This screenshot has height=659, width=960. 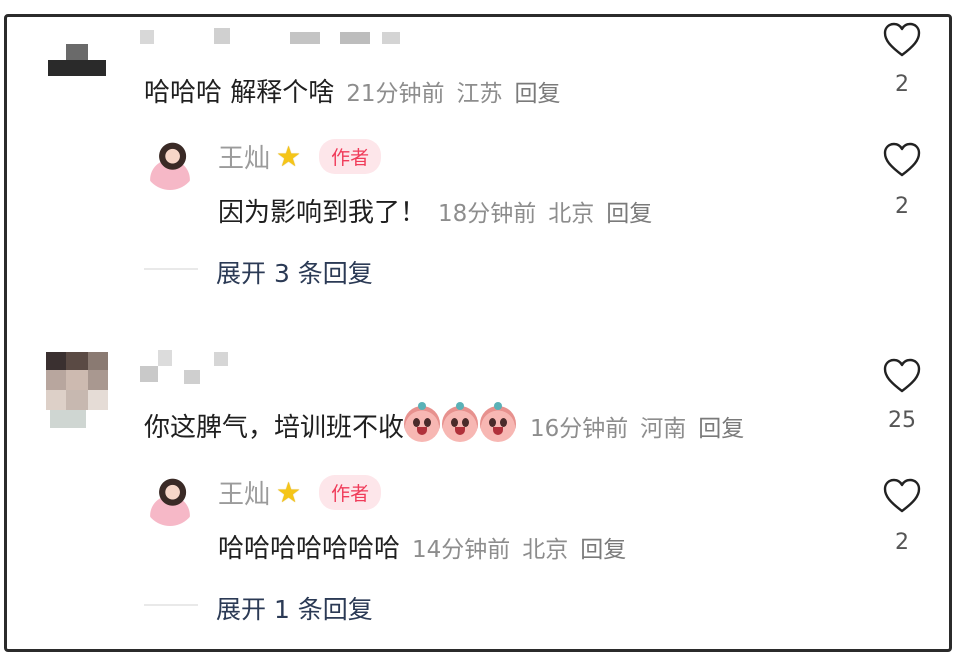 I want to click on comment-2-row: 你这脾气，培训班不收 16分钟前 河南 回复, so click(x=444, y=423).